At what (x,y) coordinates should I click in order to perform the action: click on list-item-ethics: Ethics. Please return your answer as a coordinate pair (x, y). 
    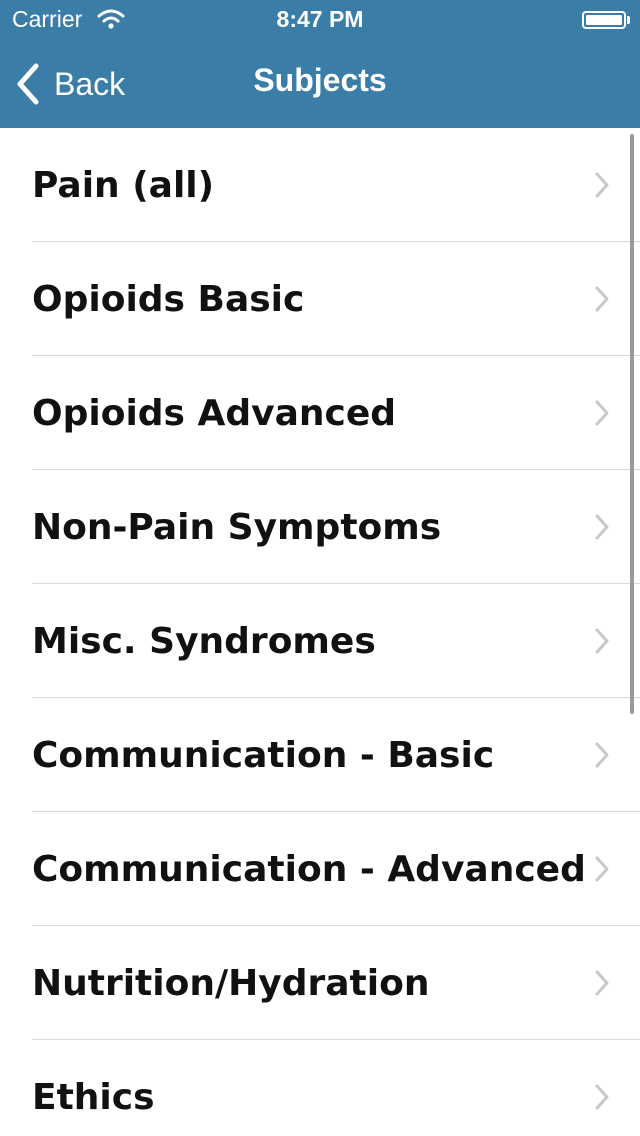
    Looking at the image, I should click on (320, 1088).